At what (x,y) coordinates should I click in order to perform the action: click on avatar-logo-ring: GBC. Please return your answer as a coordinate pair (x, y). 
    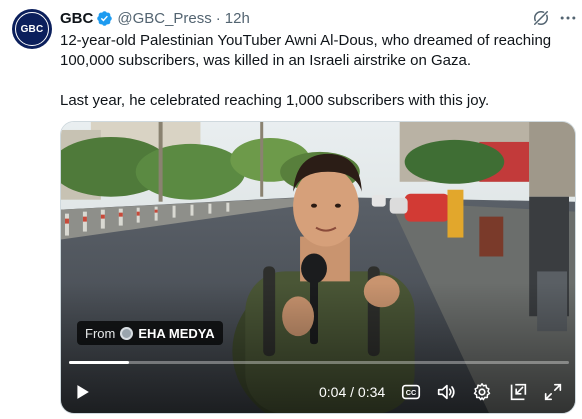
    Looking at the image, I should click on (32, 29).